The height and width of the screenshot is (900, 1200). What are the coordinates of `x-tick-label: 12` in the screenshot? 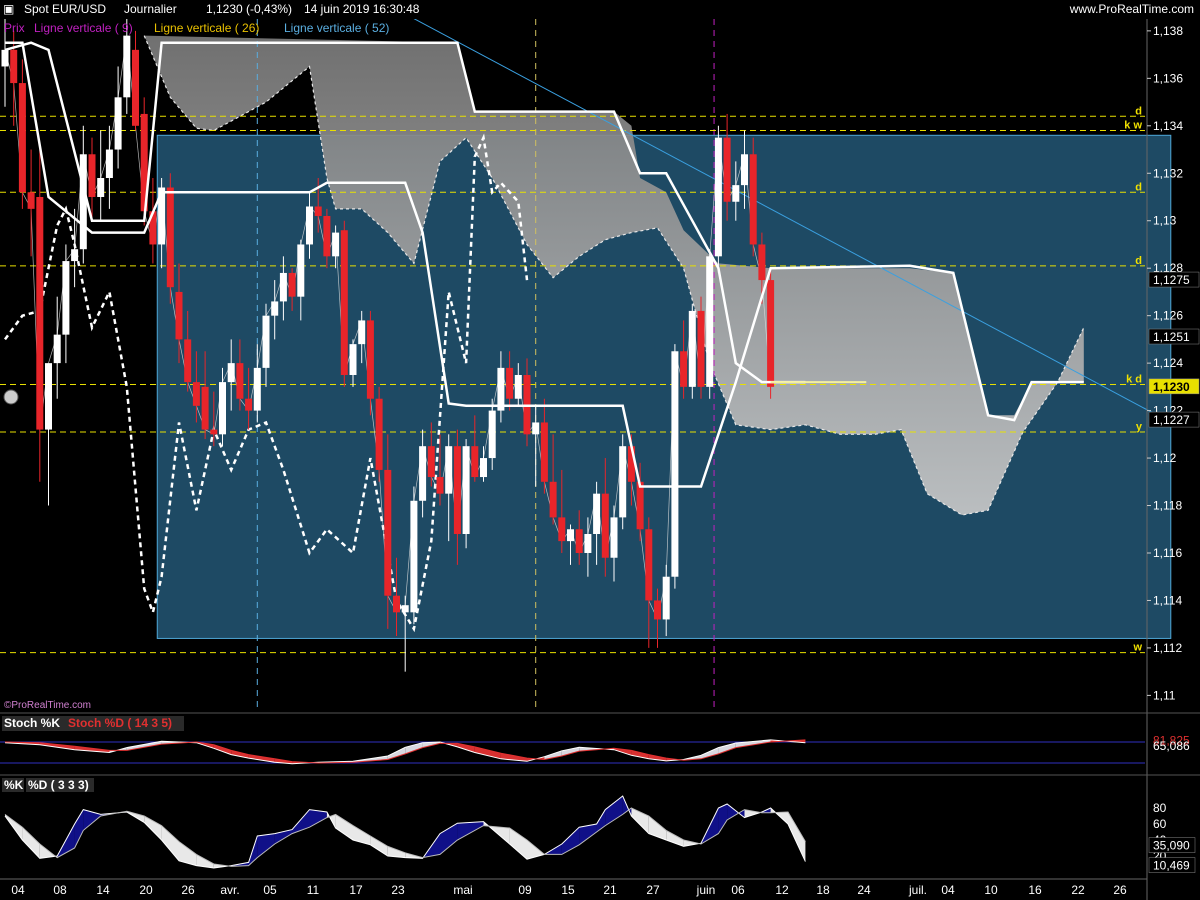 It's located at (782, 890).